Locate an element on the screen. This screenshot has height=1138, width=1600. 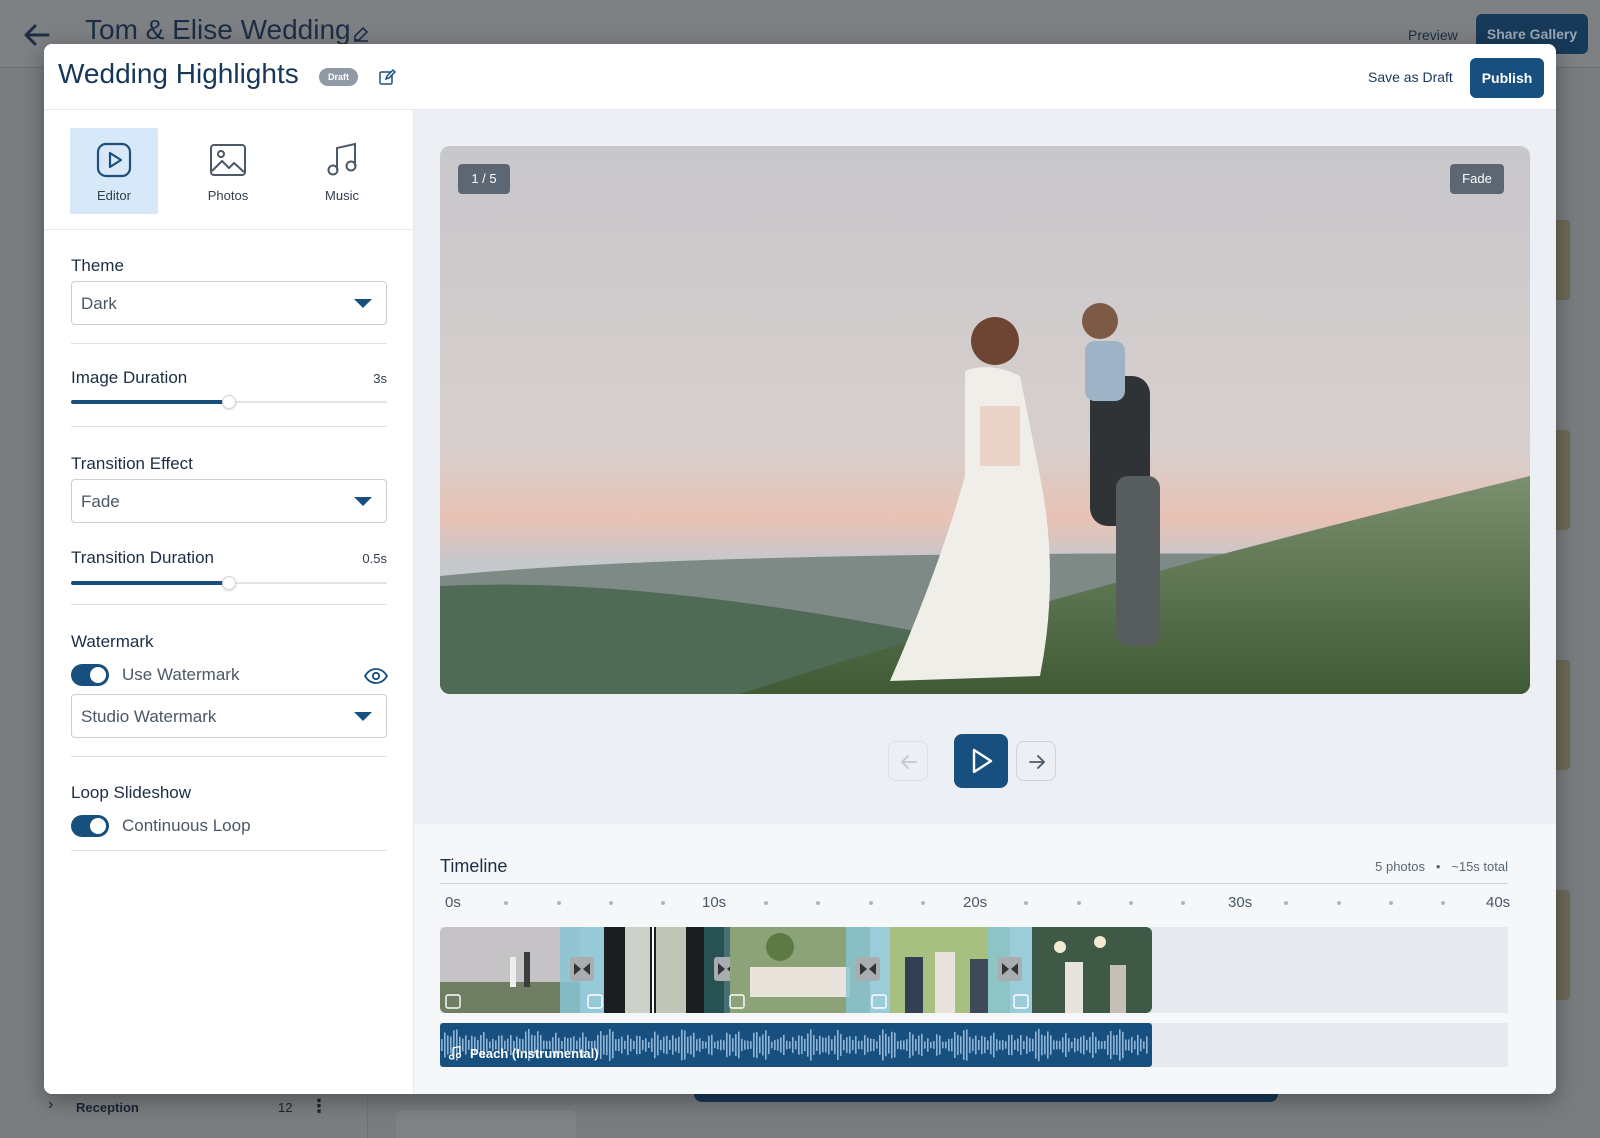
audio-track: Peach (Instrumental) is located at coordinates (796, 1045).